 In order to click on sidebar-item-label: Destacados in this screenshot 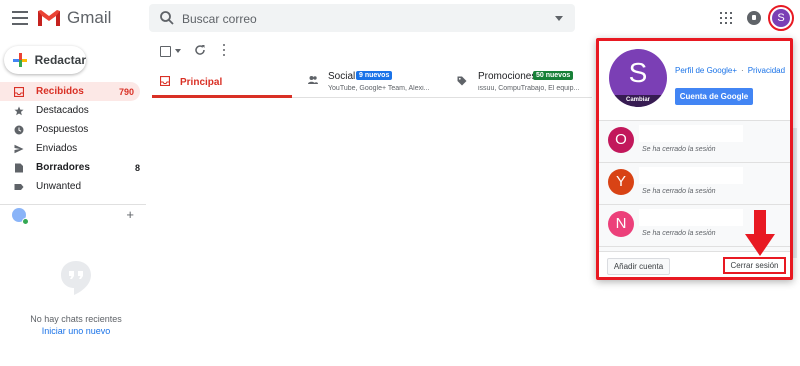, I will do `click(62, 110)`.